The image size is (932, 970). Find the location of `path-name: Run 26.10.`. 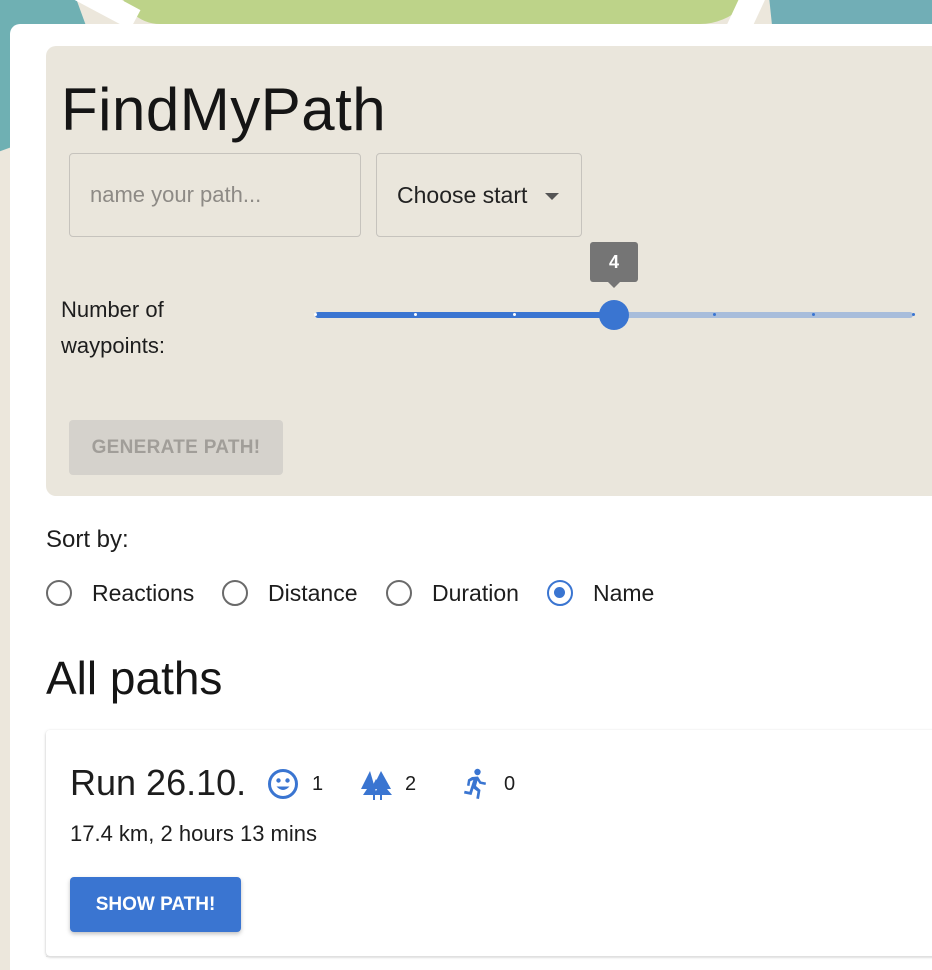

path-name: Run 26.10. is located at coordinates (158, 782).